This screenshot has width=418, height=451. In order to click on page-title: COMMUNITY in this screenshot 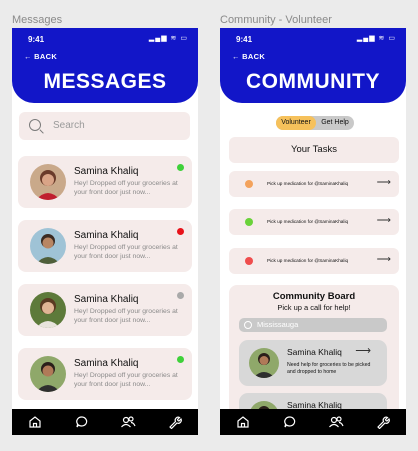, I will do `click(313, 81)`.